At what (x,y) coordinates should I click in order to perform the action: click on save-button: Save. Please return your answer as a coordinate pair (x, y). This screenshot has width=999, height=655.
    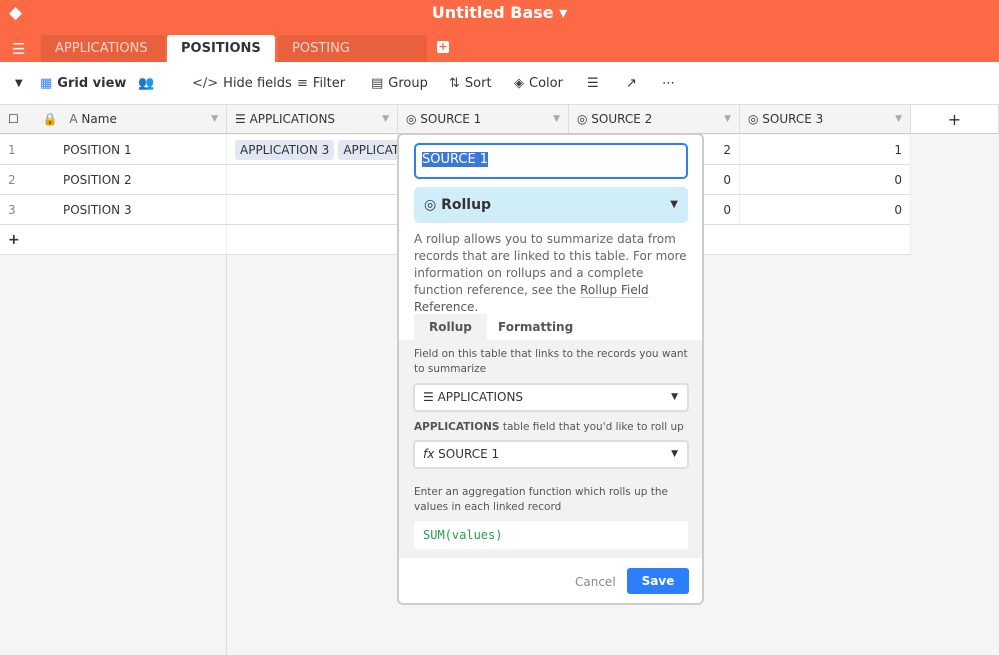
    Looking at the image, I should click on (658, 581).